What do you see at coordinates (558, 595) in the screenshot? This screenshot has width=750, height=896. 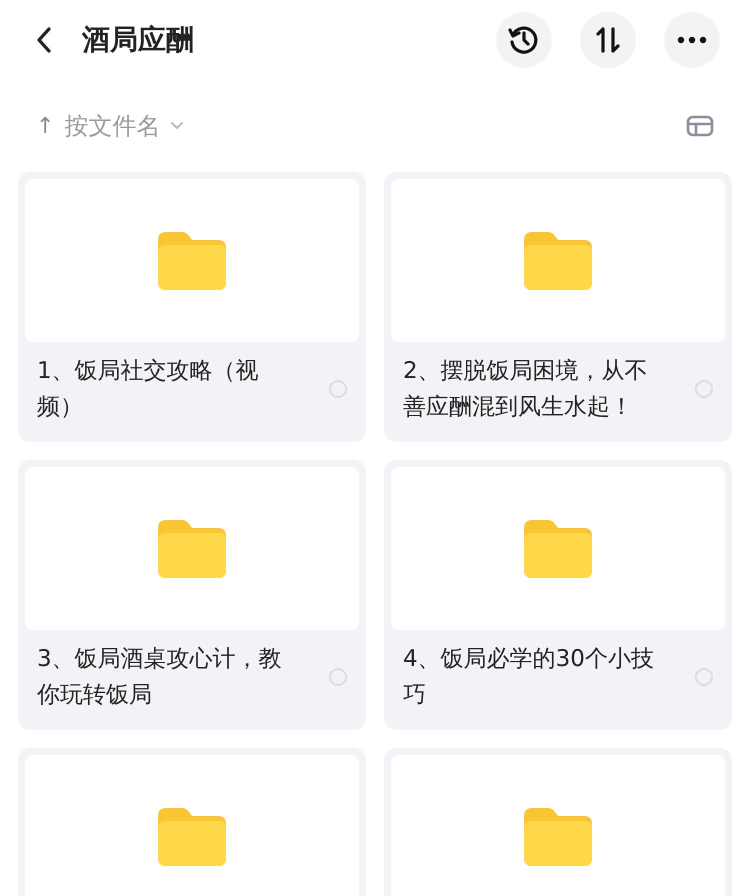 I see `folder-card: 4、饭局必学的30个小技巧` at bounding box center [558, 595].